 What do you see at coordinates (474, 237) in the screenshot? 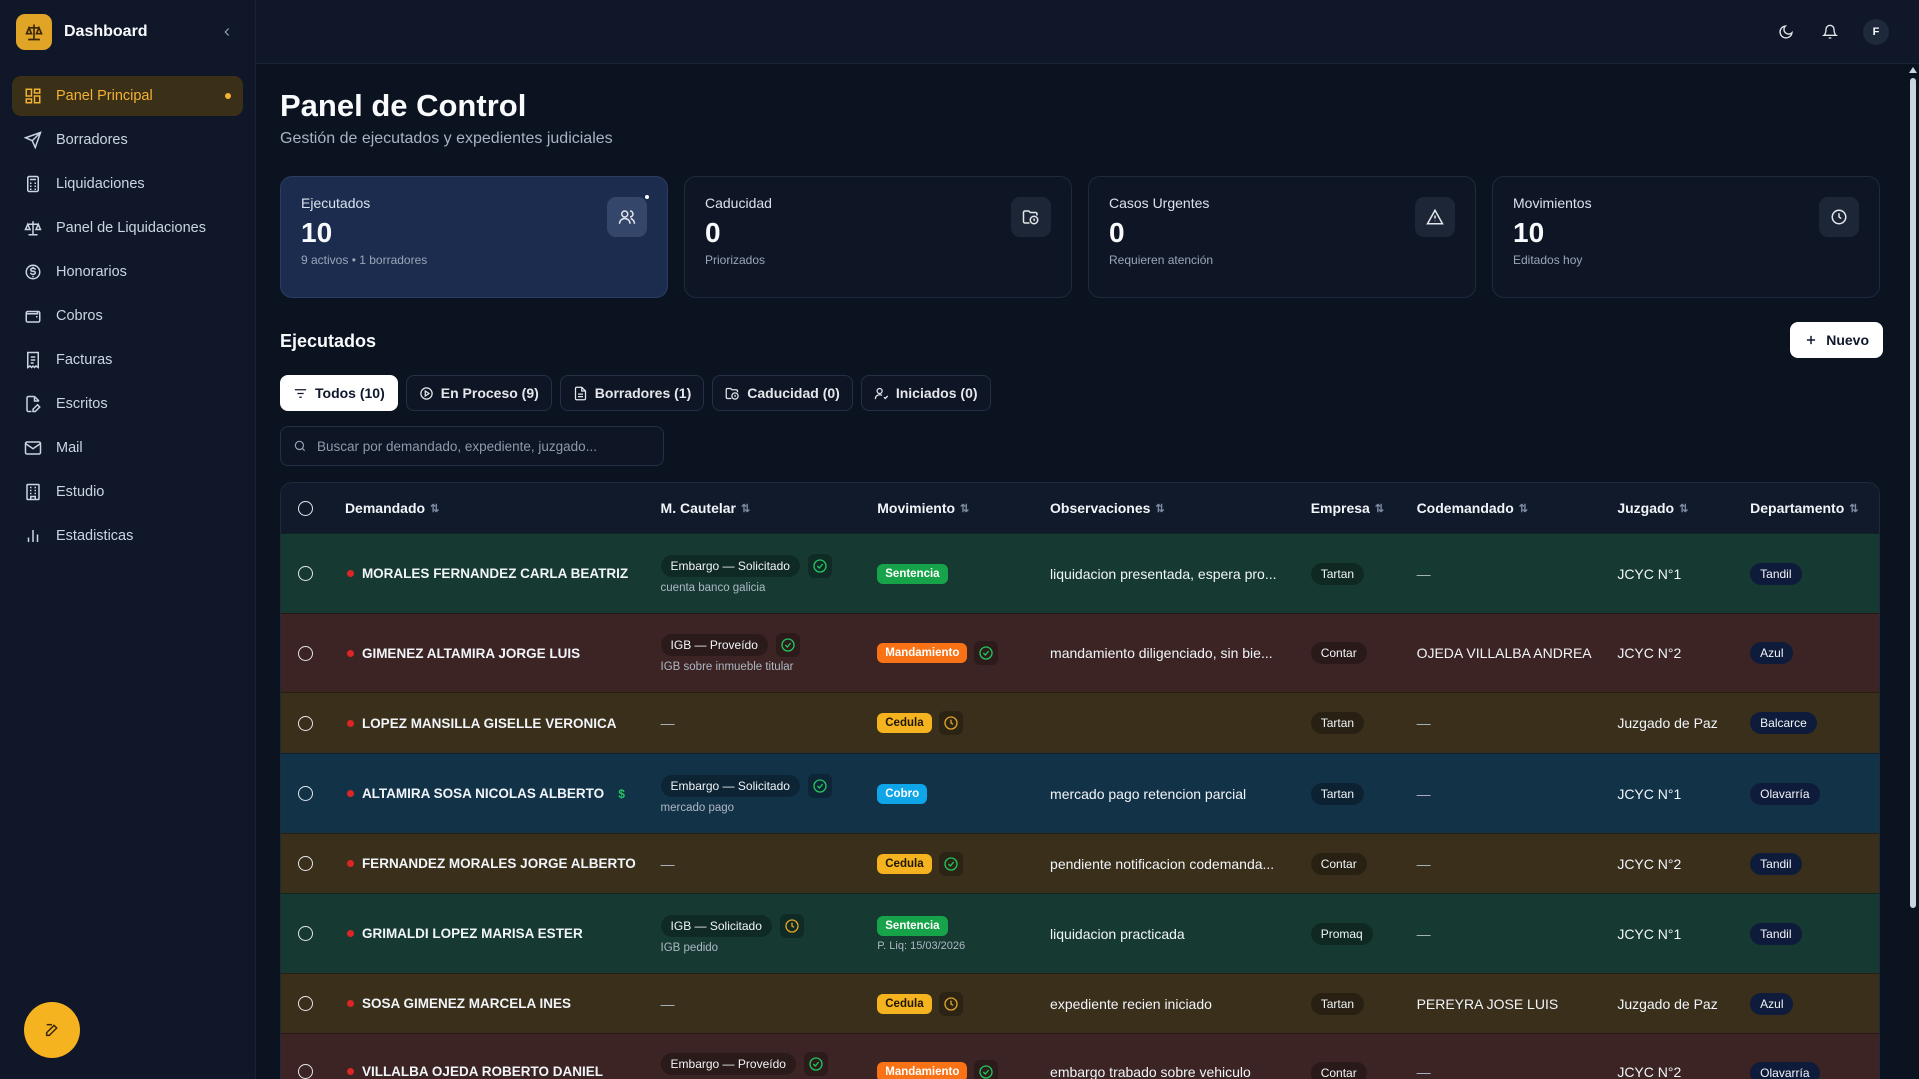
I see `stat-card-ejecutados: Ejecutados 10 9 activos • 1 borradores` at bounding box center [474, 237].